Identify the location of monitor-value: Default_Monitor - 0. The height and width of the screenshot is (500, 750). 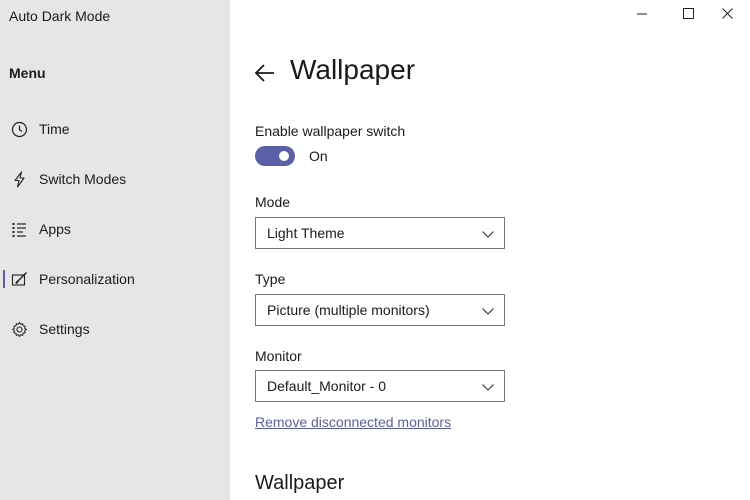
(327, 386).